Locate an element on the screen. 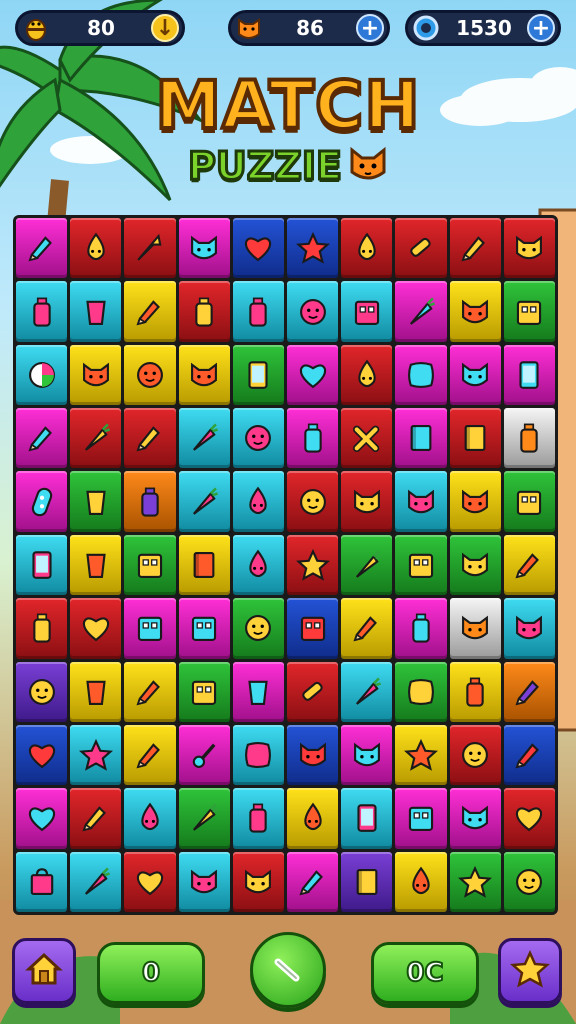 Image resolution: width=576 pixels, height=1024 pixels. star-button is located at coordinates (530, 971).